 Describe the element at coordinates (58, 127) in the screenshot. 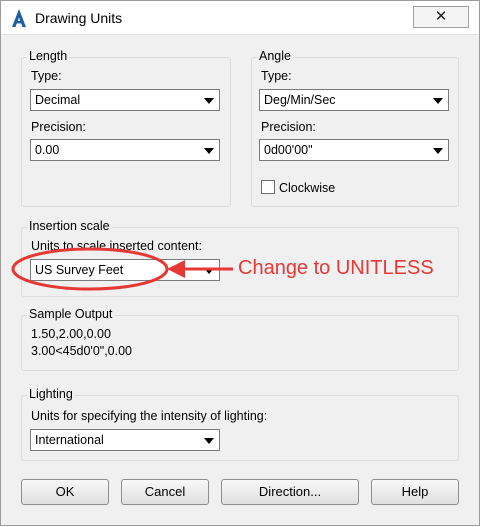

I see `length-precision-label: Precision:` at that location.